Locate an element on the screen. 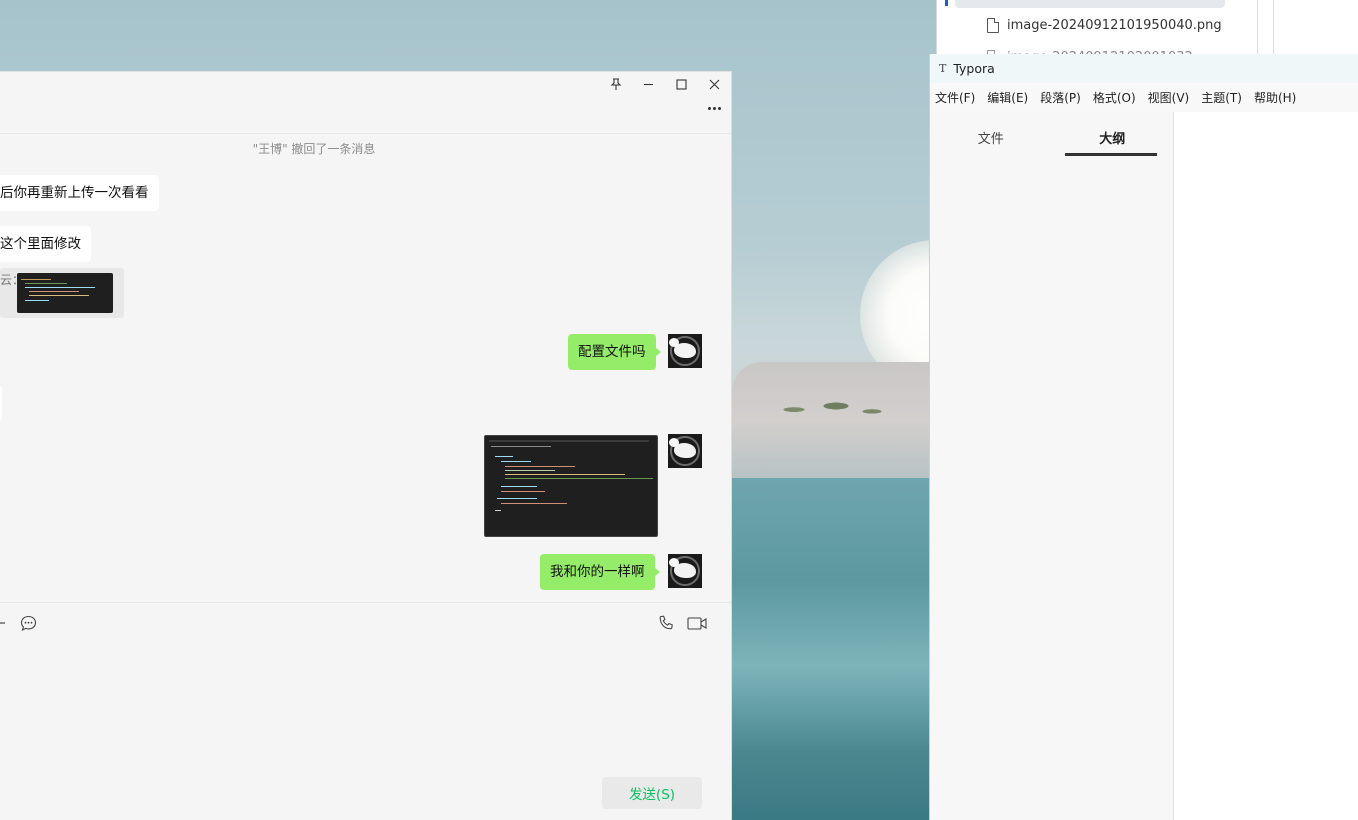  menu-file: 文件(F) is located at coordinates (955, 97).